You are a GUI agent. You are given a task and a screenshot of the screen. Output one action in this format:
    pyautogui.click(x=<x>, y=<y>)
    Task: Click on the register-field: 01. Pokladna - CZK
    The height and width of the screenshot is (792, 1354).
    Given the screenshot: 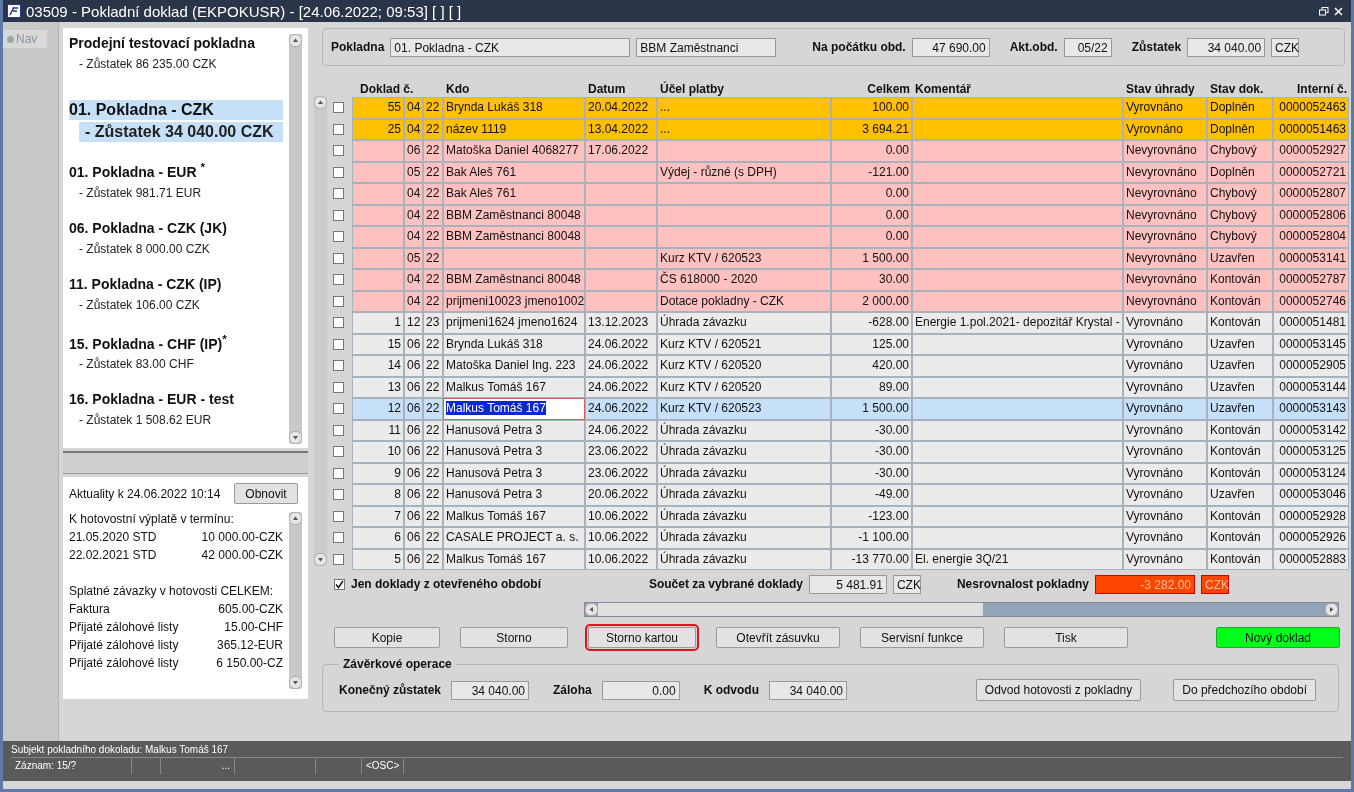 What is the action you would take?
    pyautogui.click(x=510, y=47)
    